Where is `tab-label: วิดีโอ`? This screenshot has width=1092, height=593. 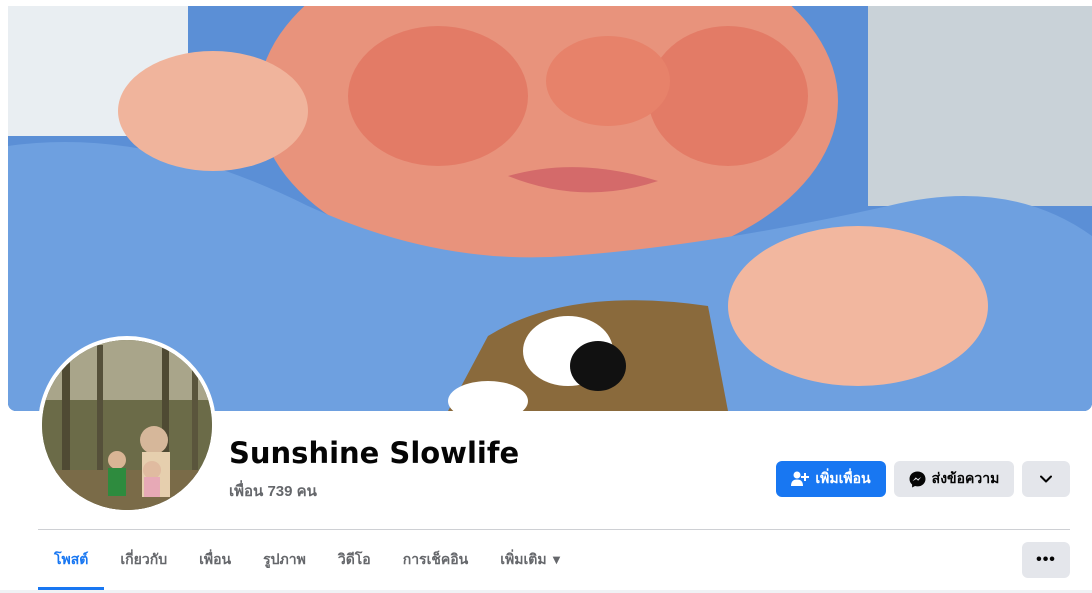
tab-label: วิดีโอ is located at coordinates (354, 560).